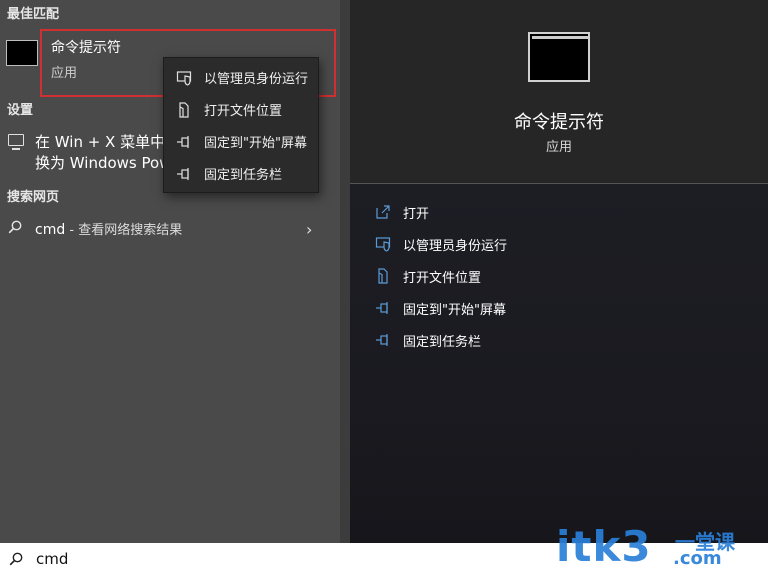 The image size is (768, 575). Describe the element at coordinates (559, 122) in the screenshot. I see `details-title: 命令提示符` at that location.